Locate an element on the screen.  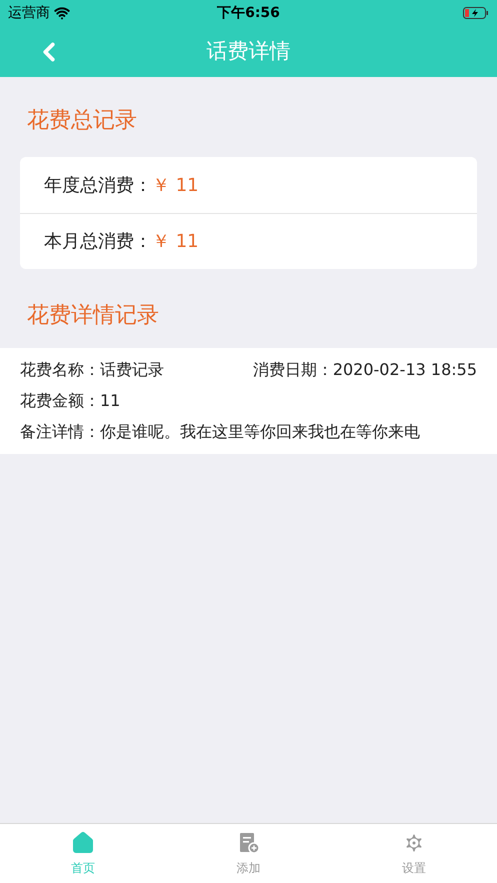
record-name: 花费名称：话费记录 is located at coordinates (92, 370).